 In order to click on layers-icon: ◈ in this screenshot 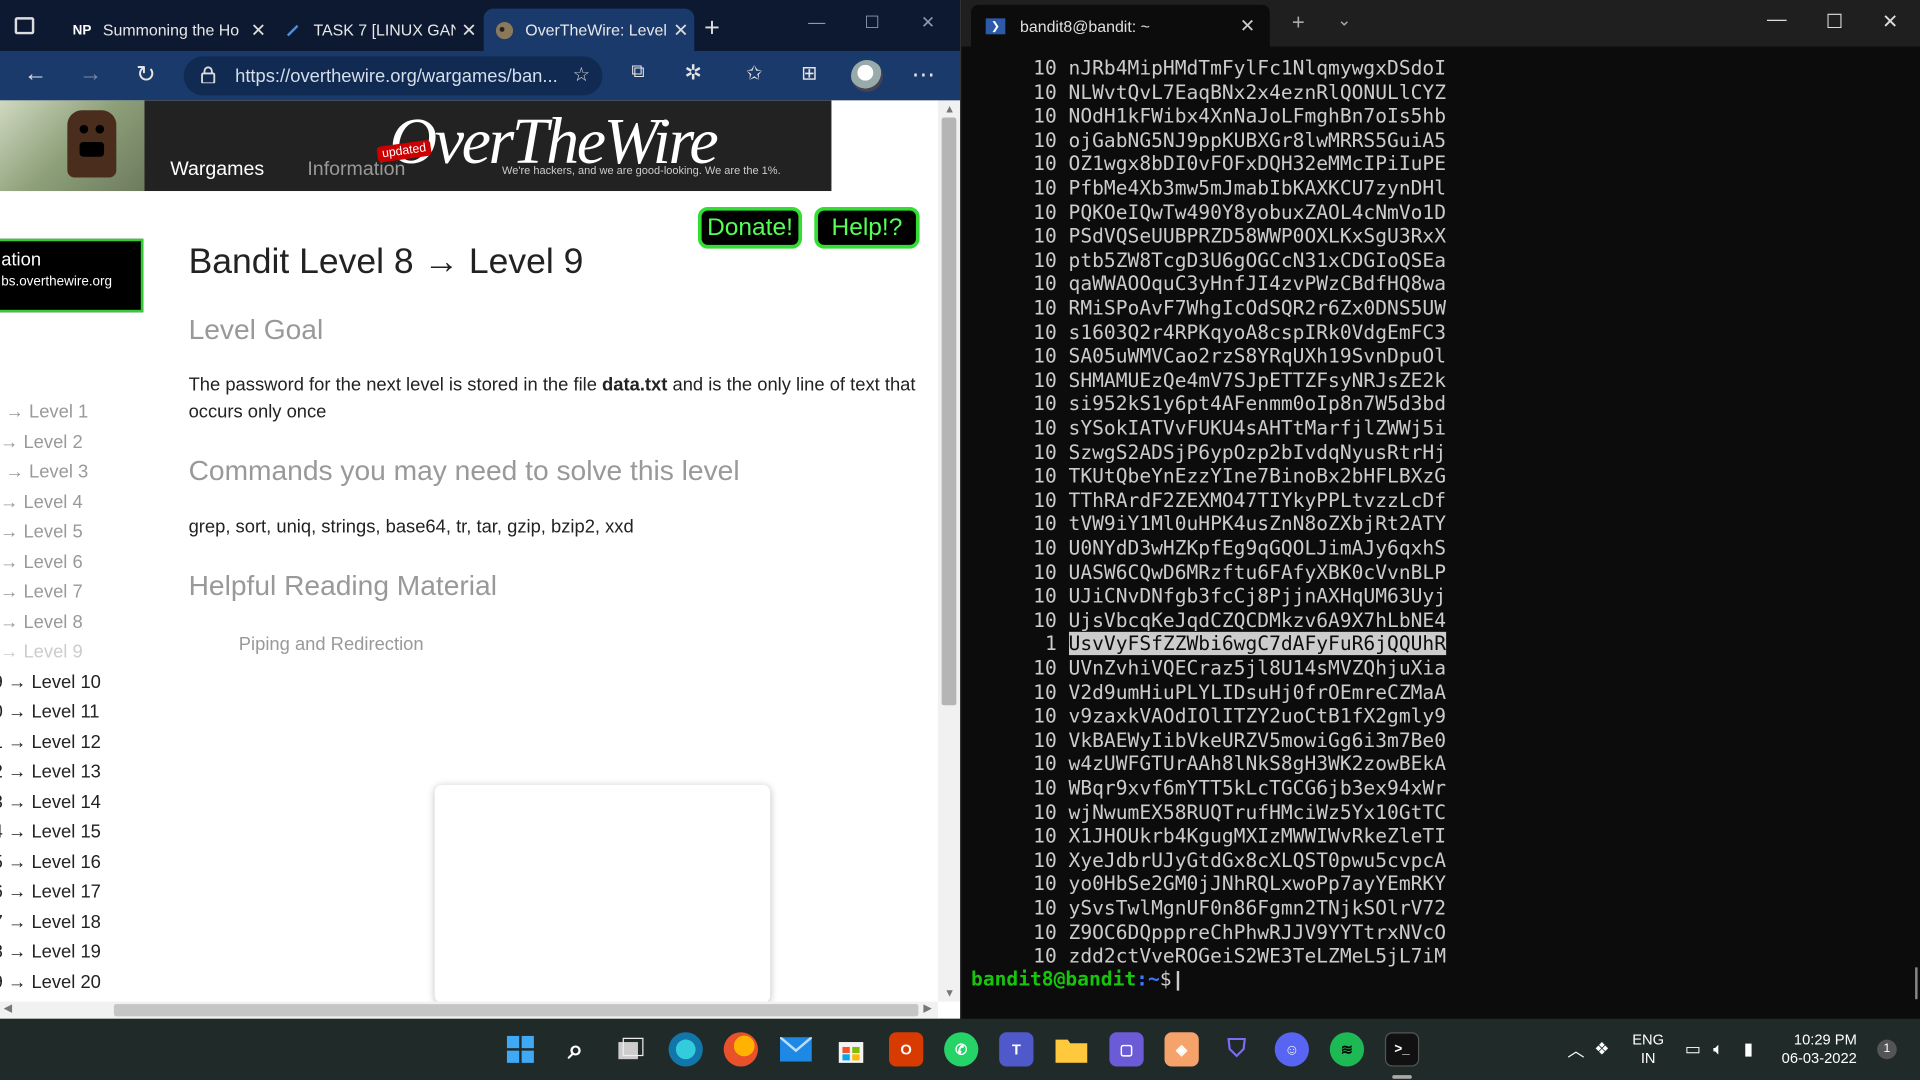, I will do `click(1181, 1049)`.